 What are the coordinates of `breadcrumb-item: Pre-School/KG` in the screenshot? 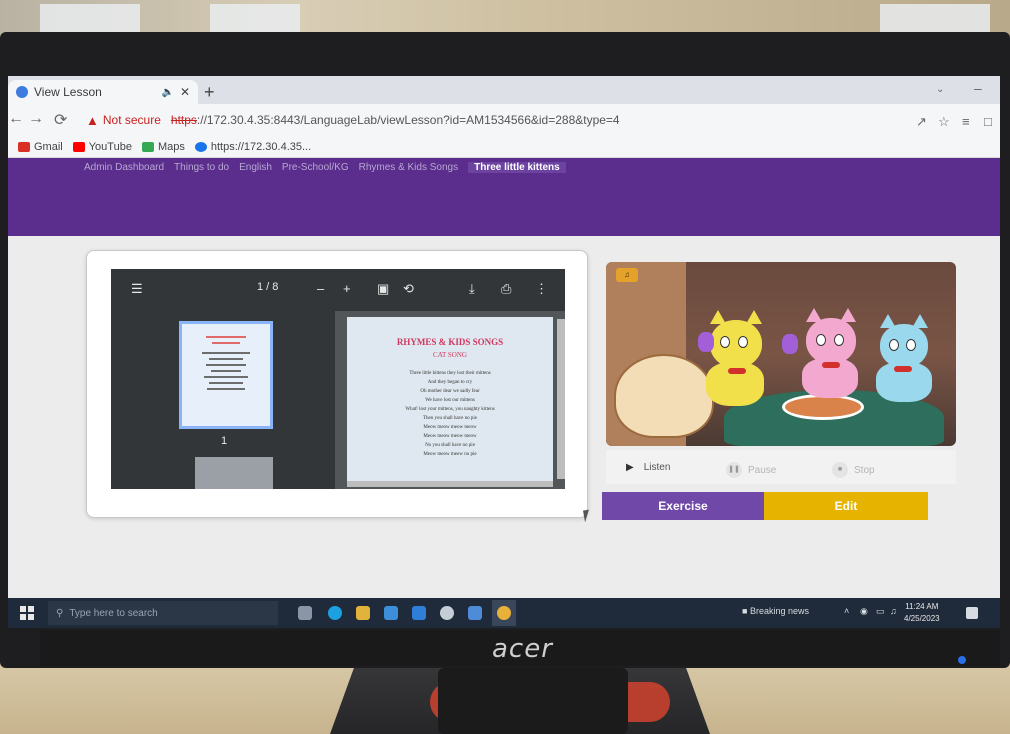 It's located at (315, 167).